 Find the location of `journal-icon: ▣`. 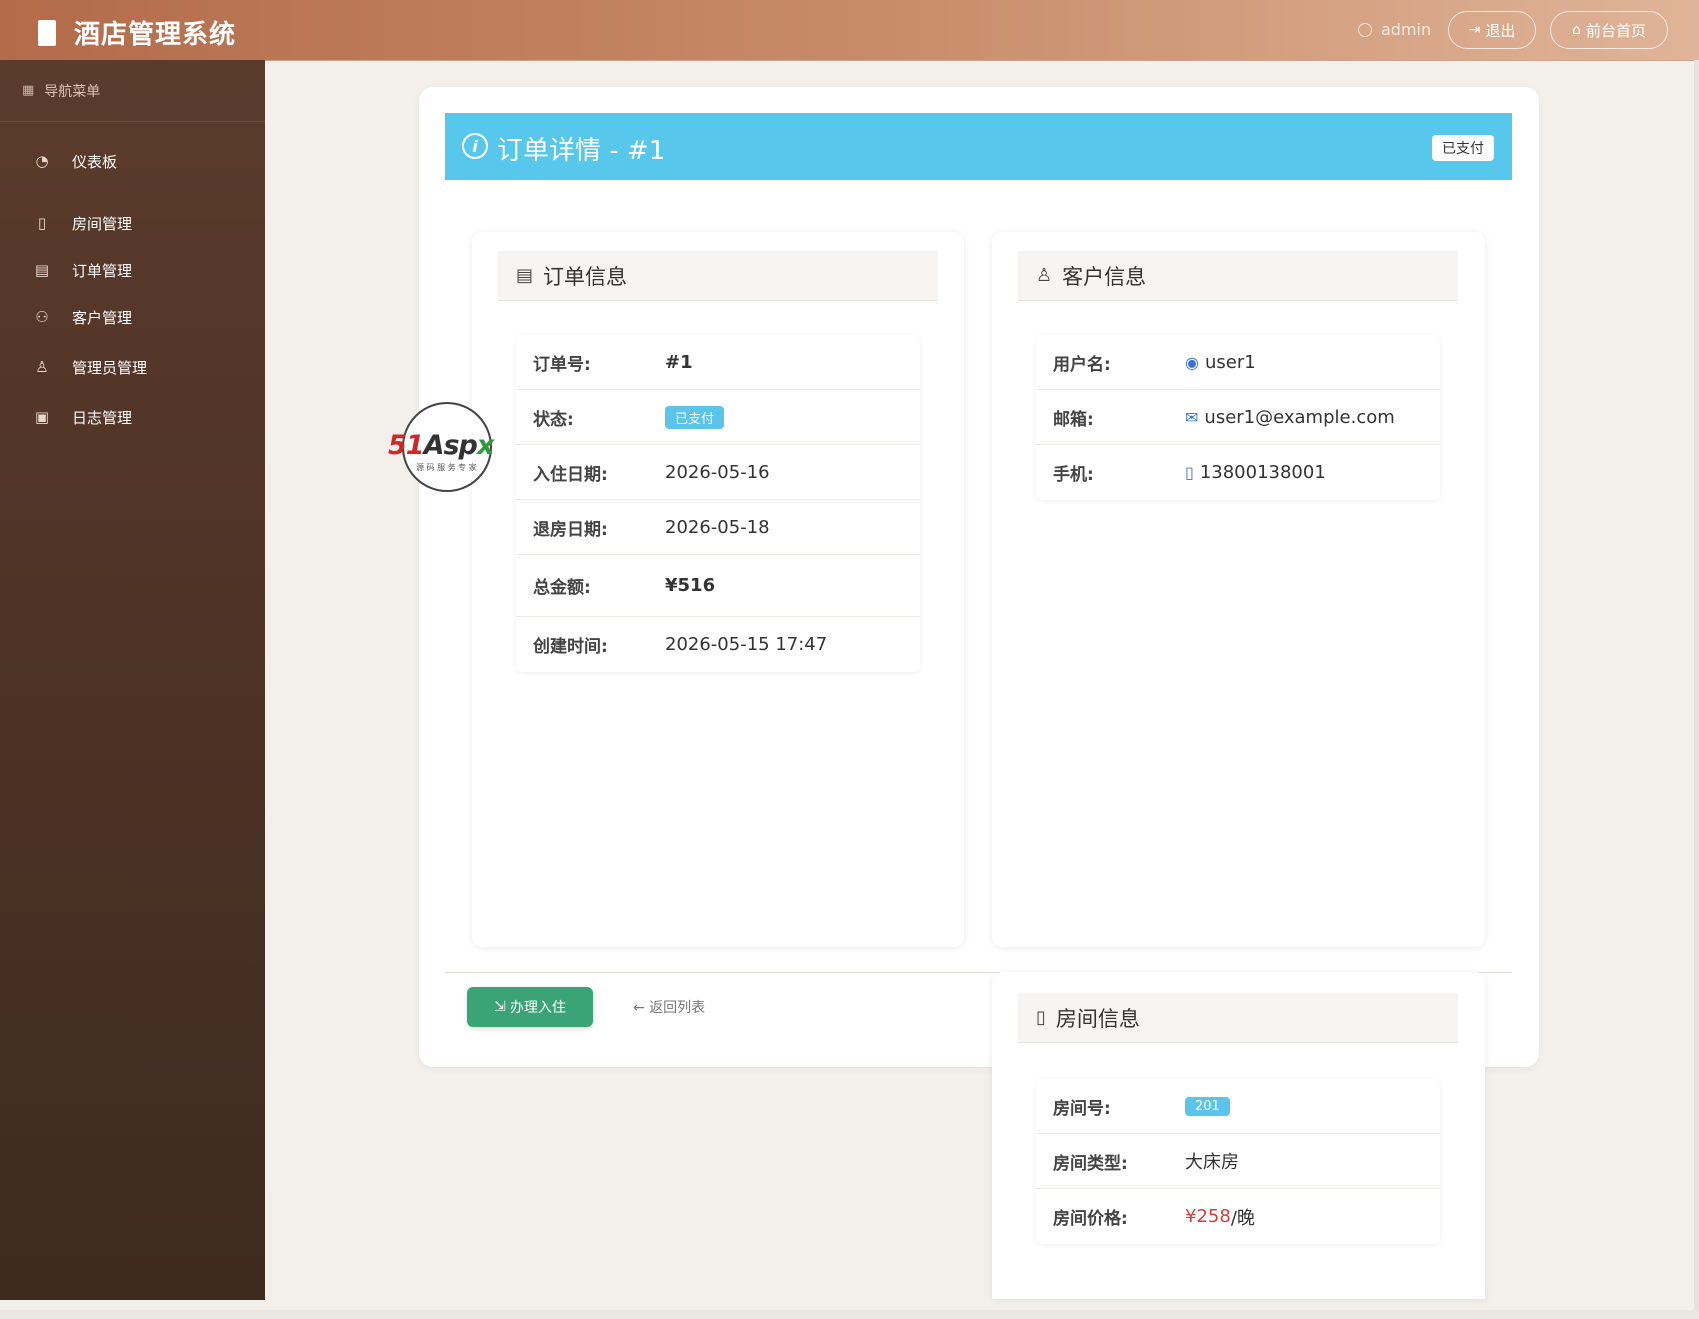

journal-icon: ▣ is located at coordinates (42, 417).